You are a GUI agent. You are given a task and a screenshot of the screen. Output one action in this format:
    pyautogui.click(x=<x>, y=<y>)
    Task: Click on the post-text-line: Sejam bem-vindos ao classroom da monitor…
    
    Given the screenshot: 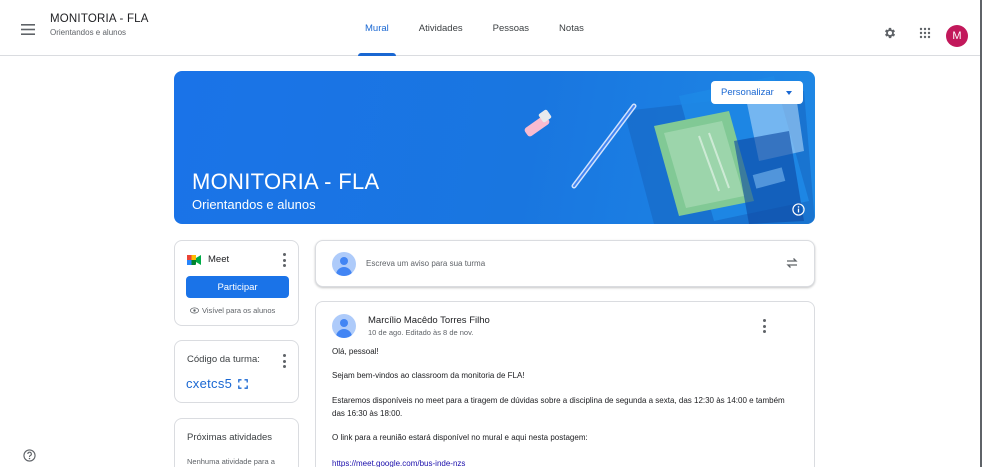 What is the action you would take?
    pyautogui.click(x=428, y=375)
    